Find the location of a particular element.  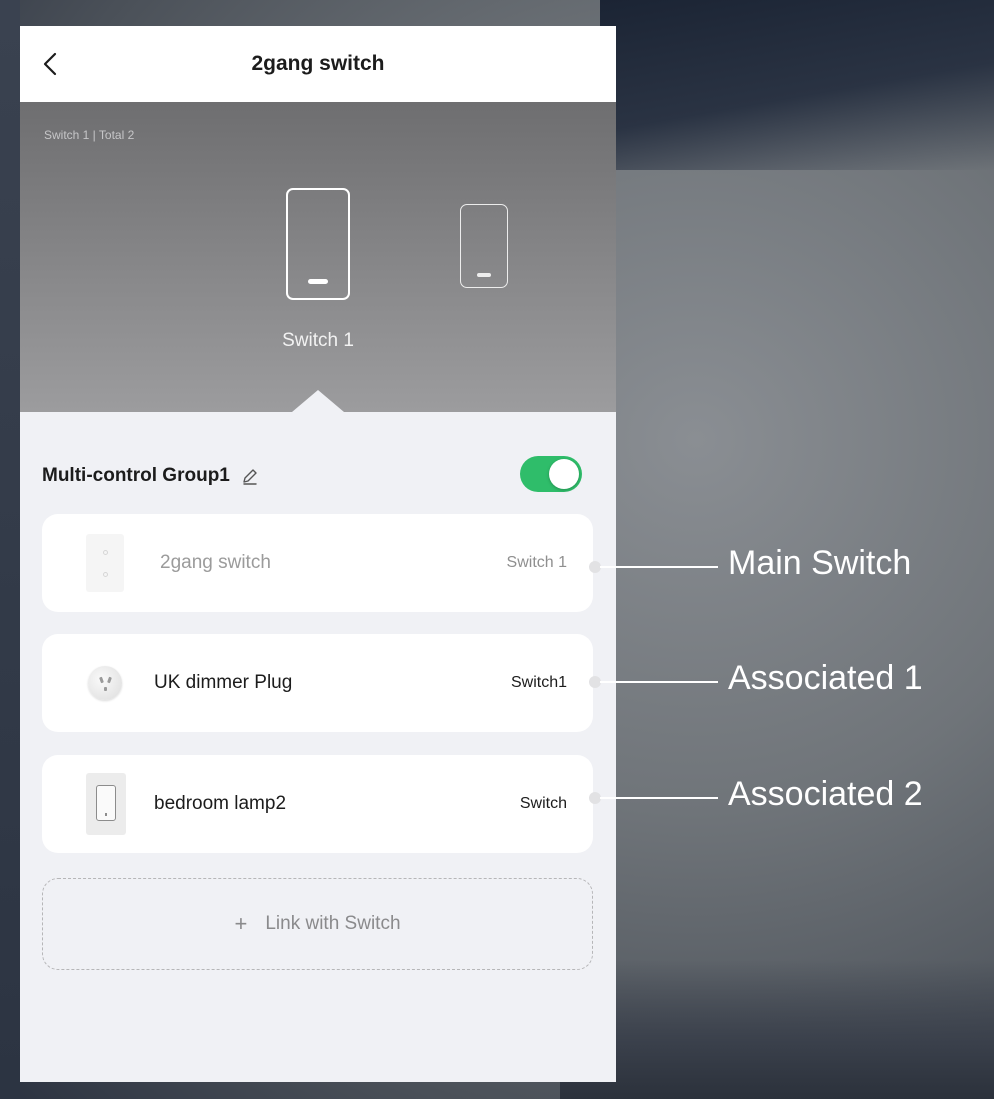

group-header: Multi-control Group1 is located at coordinates (151, 476).